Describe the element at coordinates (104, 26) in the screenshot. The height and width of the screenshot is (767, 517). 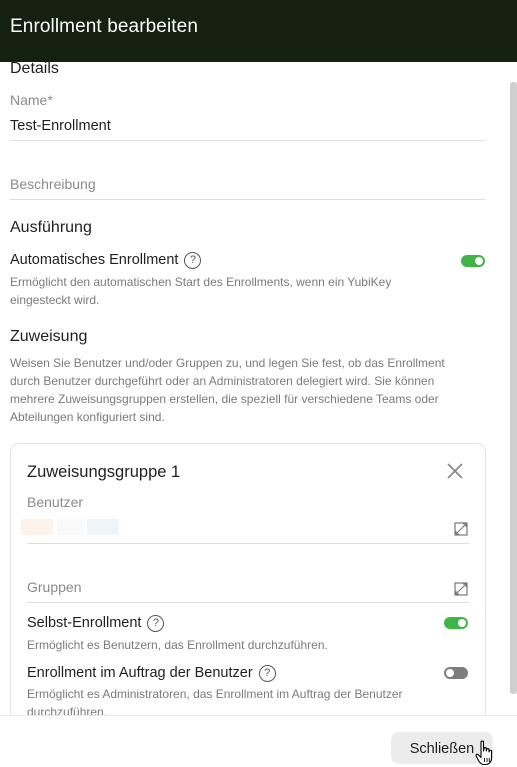
I see `dialog-title: Enrollment bearbeiten` at that location.